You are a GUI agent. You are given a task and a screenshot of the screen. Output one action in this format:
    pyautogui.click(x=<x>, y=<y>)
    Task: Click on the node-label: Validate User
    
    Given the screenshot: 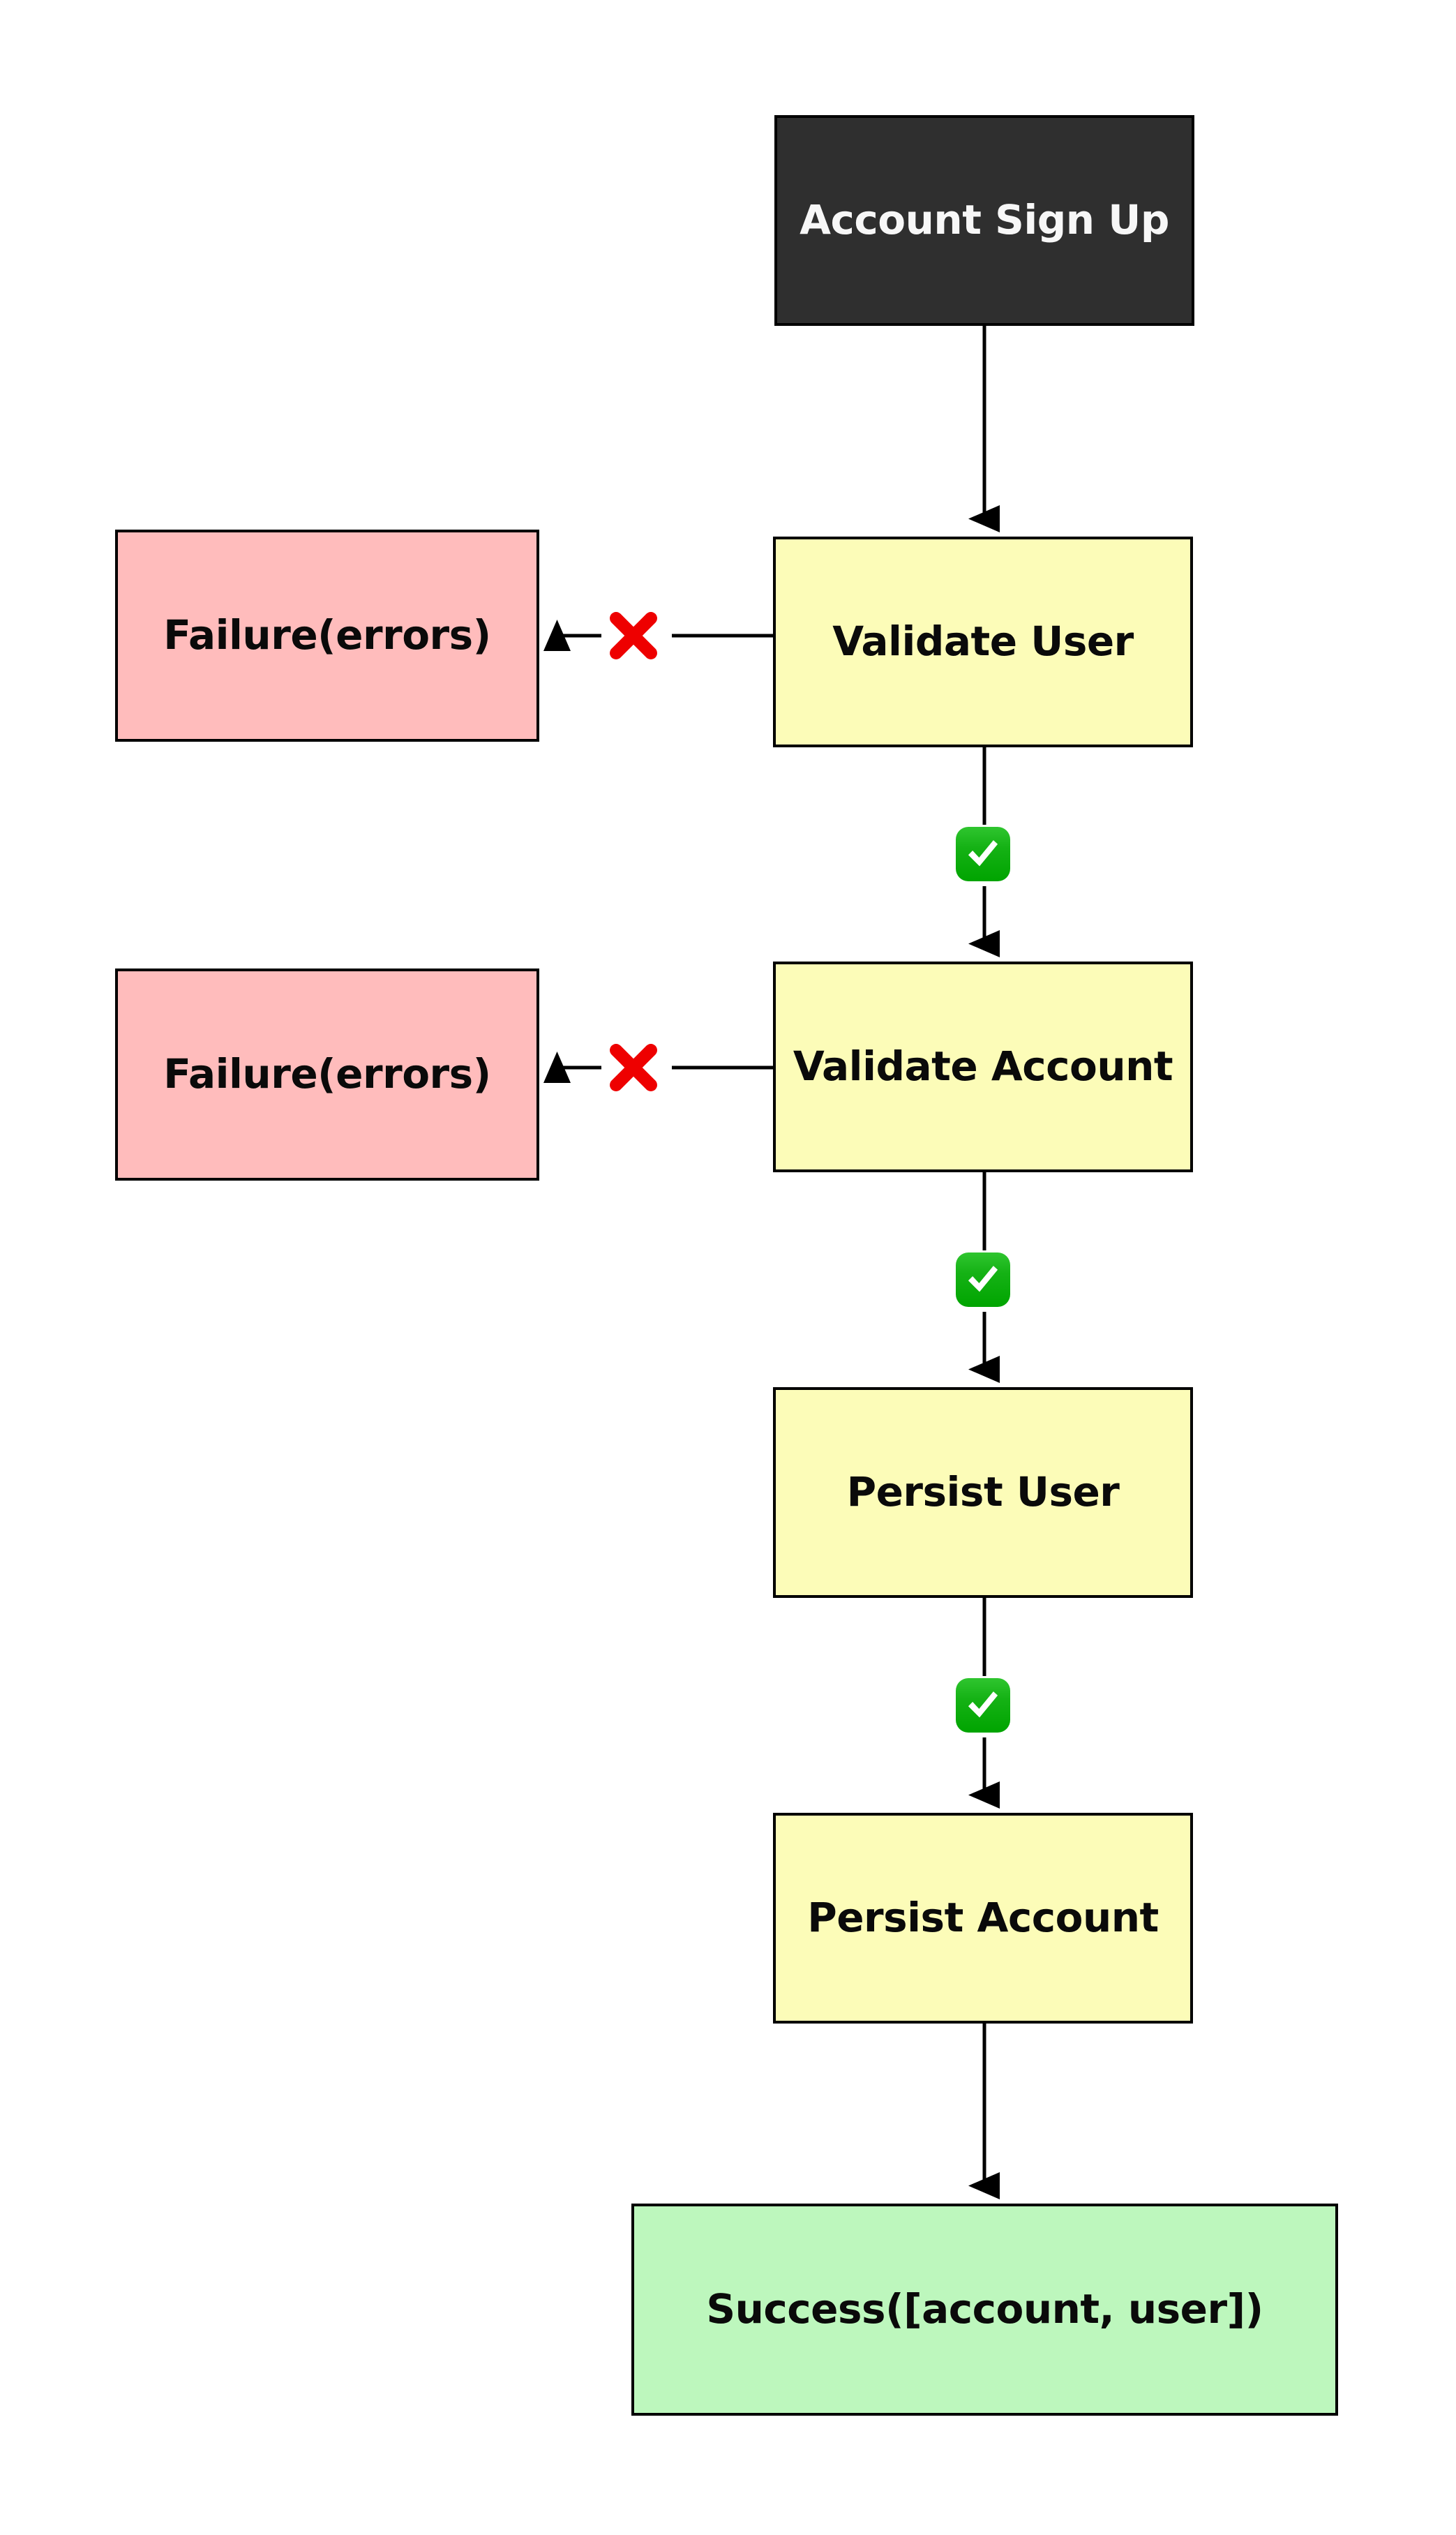 What is the action you would take?
    pyautogui.click(x=983, y=642)
    